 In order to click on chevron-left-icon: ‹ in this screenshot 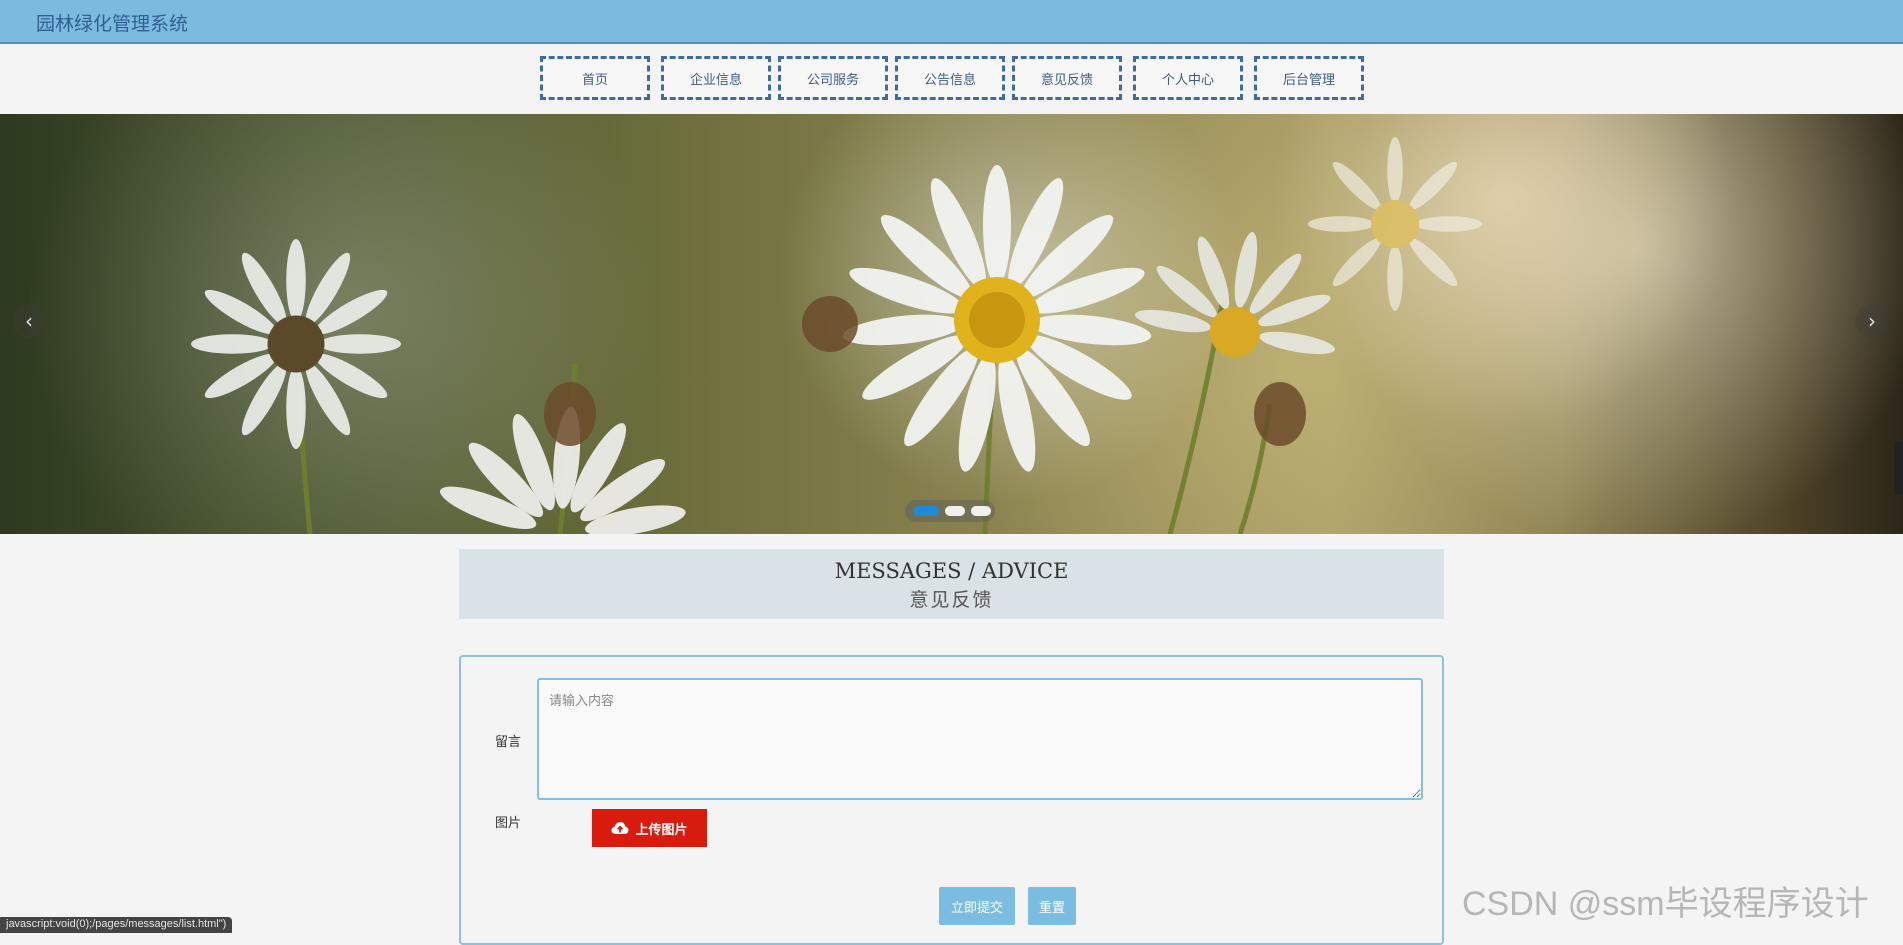, I will do `click(29, 321)`.